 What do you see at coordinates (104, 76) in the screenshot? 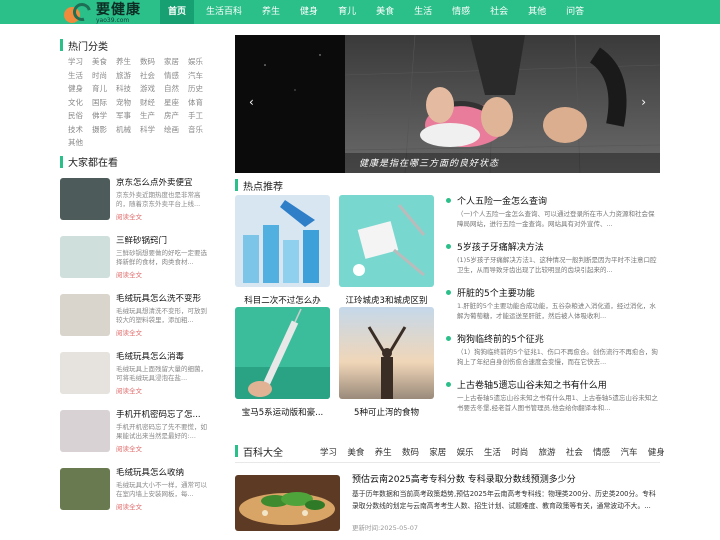
I see `category-link: 时尚` at bounding box center [104, 76].